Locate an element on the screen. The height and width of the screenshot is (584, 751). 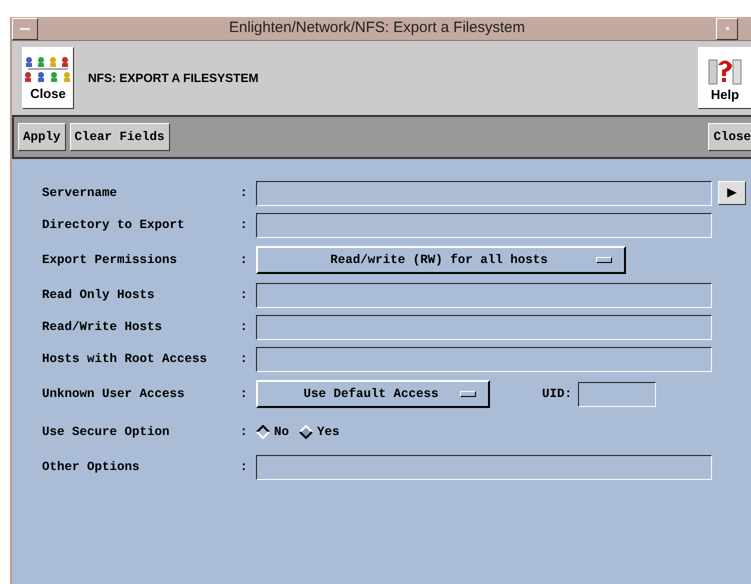
field-label: Directory to Export is located at coordinates (114, 225).